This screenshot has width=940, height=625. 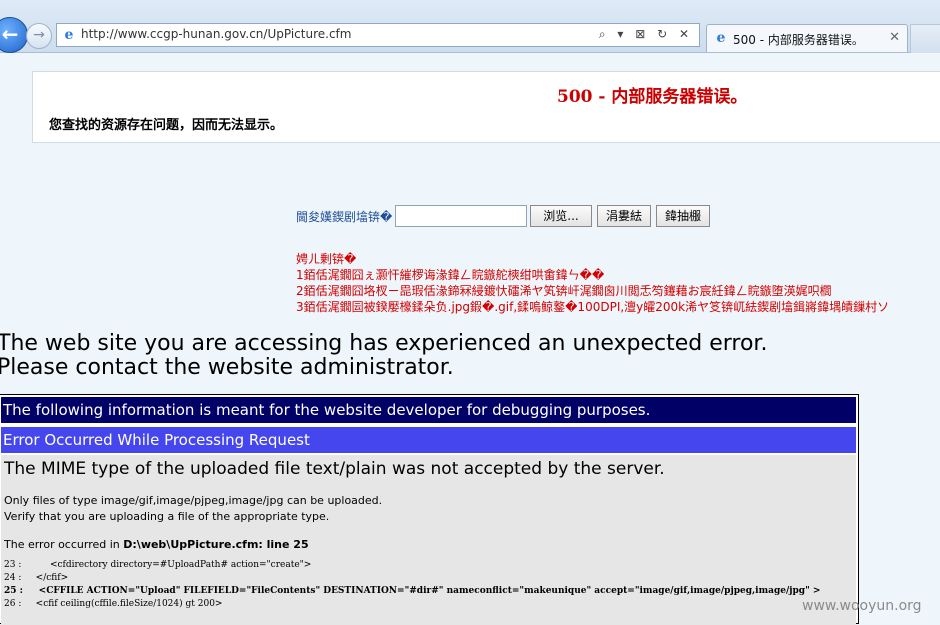 I want to click on error-500-message: 您查找的资源存在问题，因而无法显示。, so click(x=166, y=125).